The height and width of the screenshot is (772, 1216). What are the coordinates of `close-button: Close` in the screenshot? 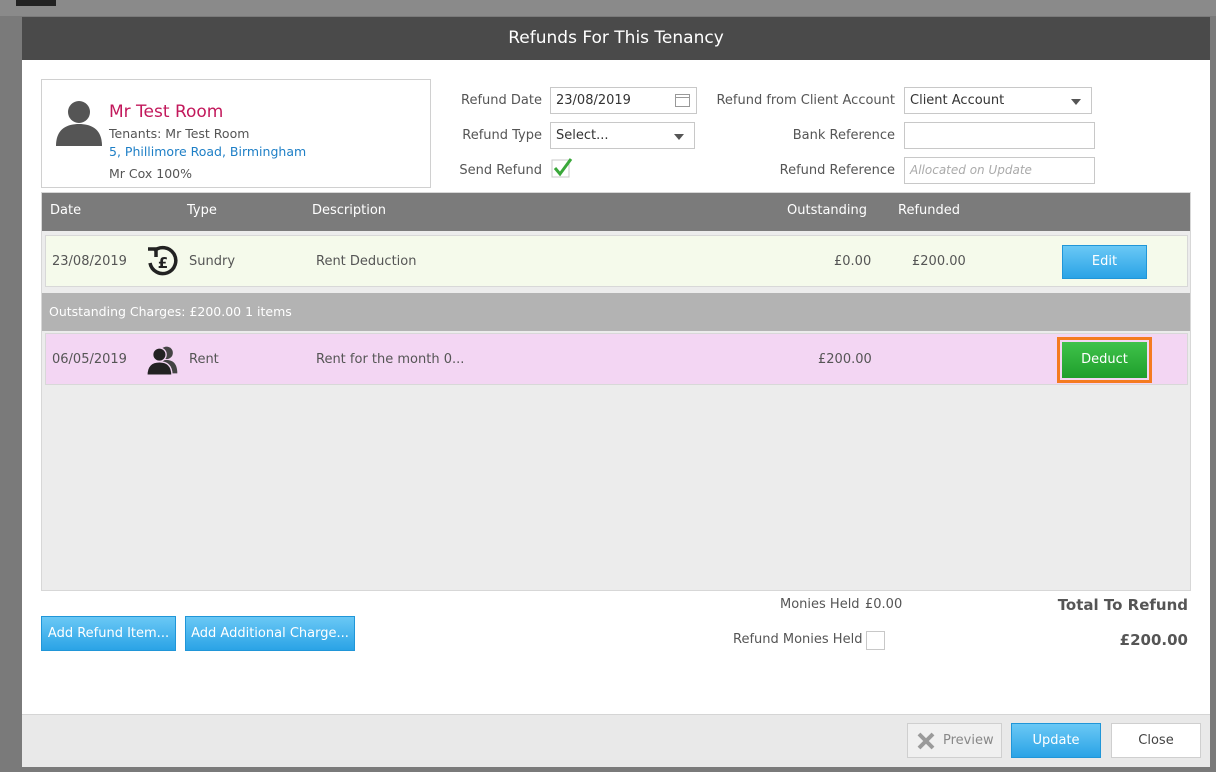 It's located at (1156, 740).